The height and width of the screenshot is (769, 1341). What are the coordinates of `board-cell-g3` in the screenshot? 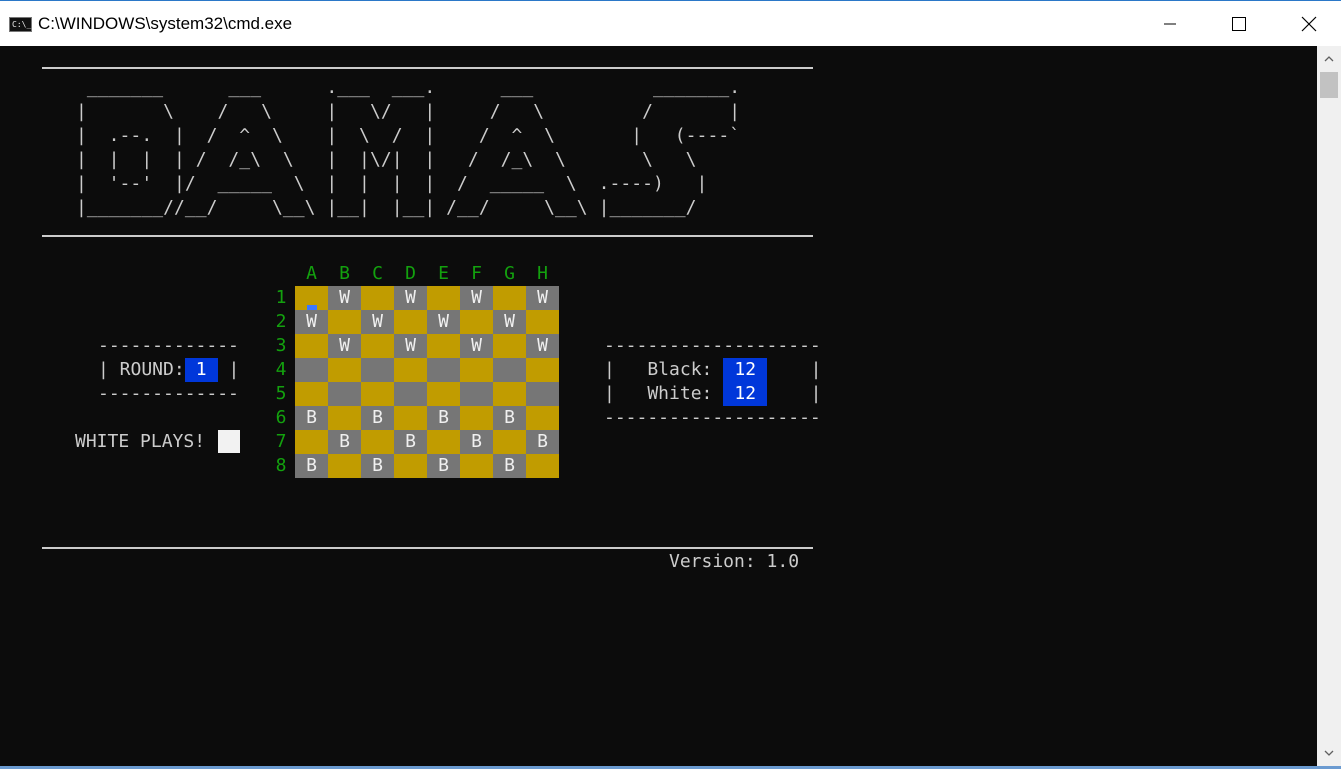 It's located at (509, 346).